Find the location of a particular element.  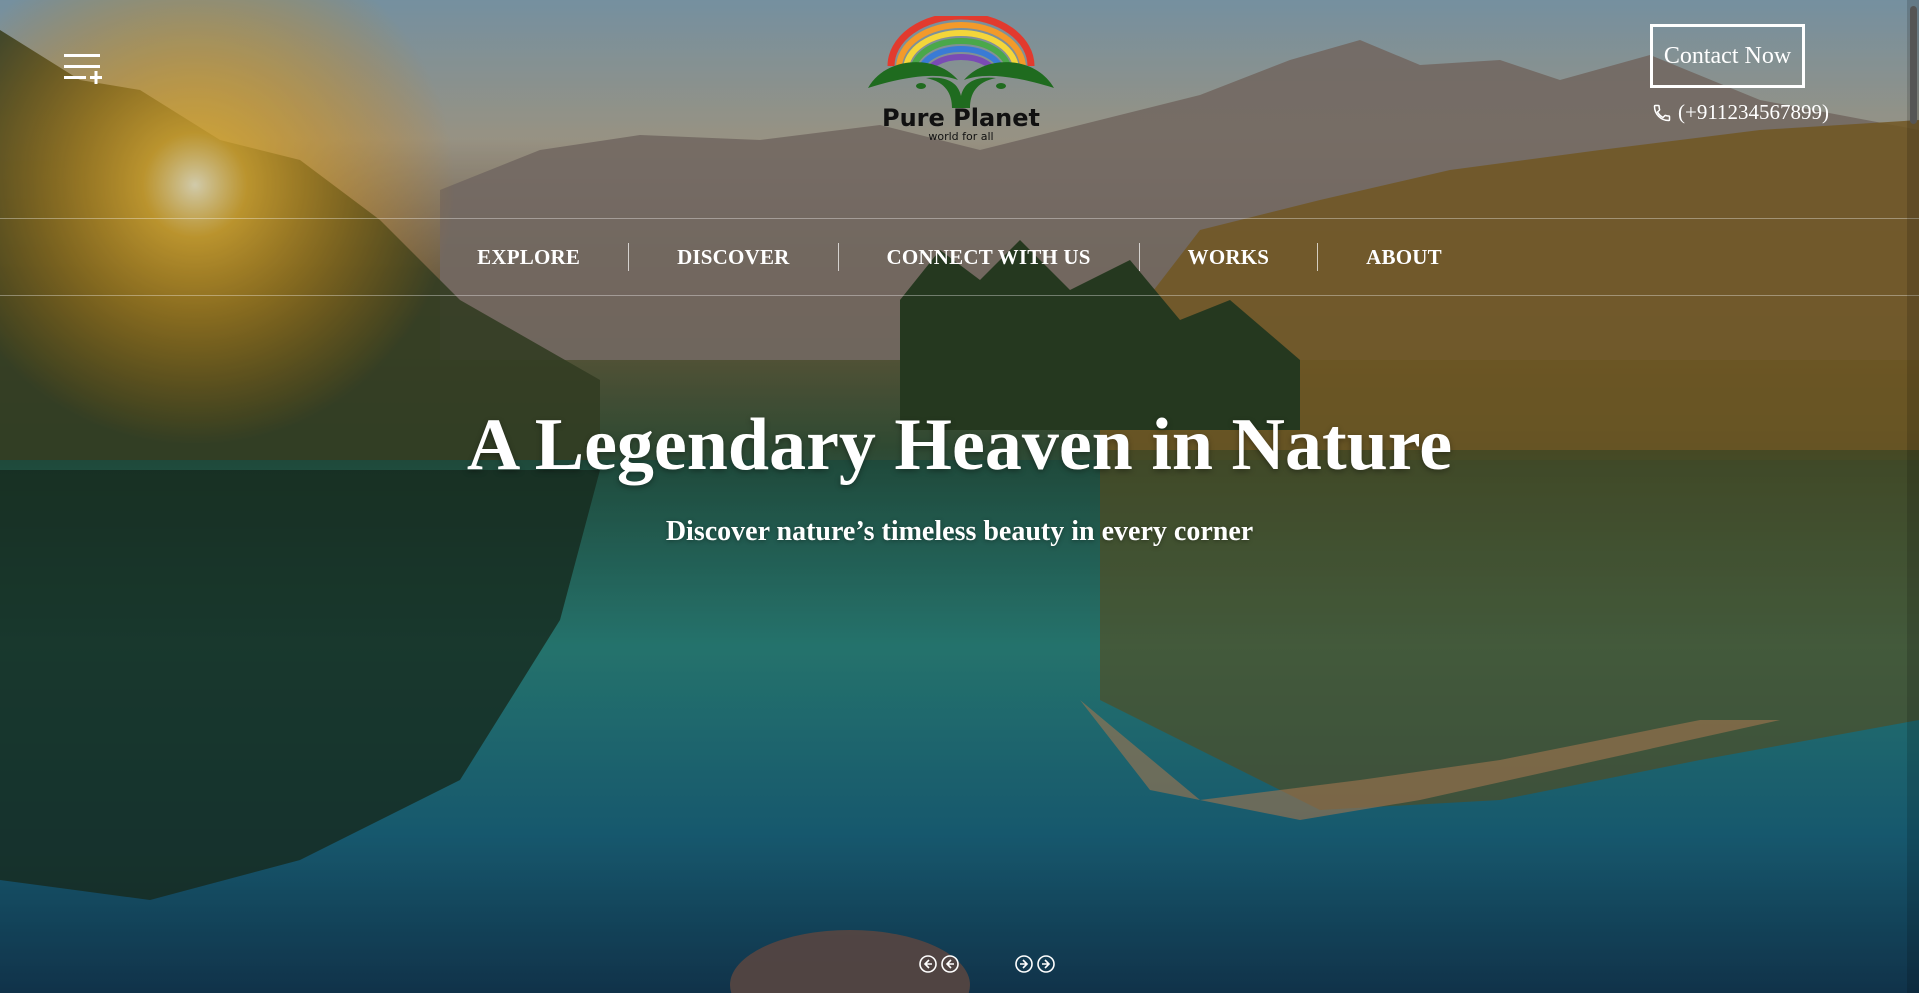

menu-button is located at coordinates (83, 71).